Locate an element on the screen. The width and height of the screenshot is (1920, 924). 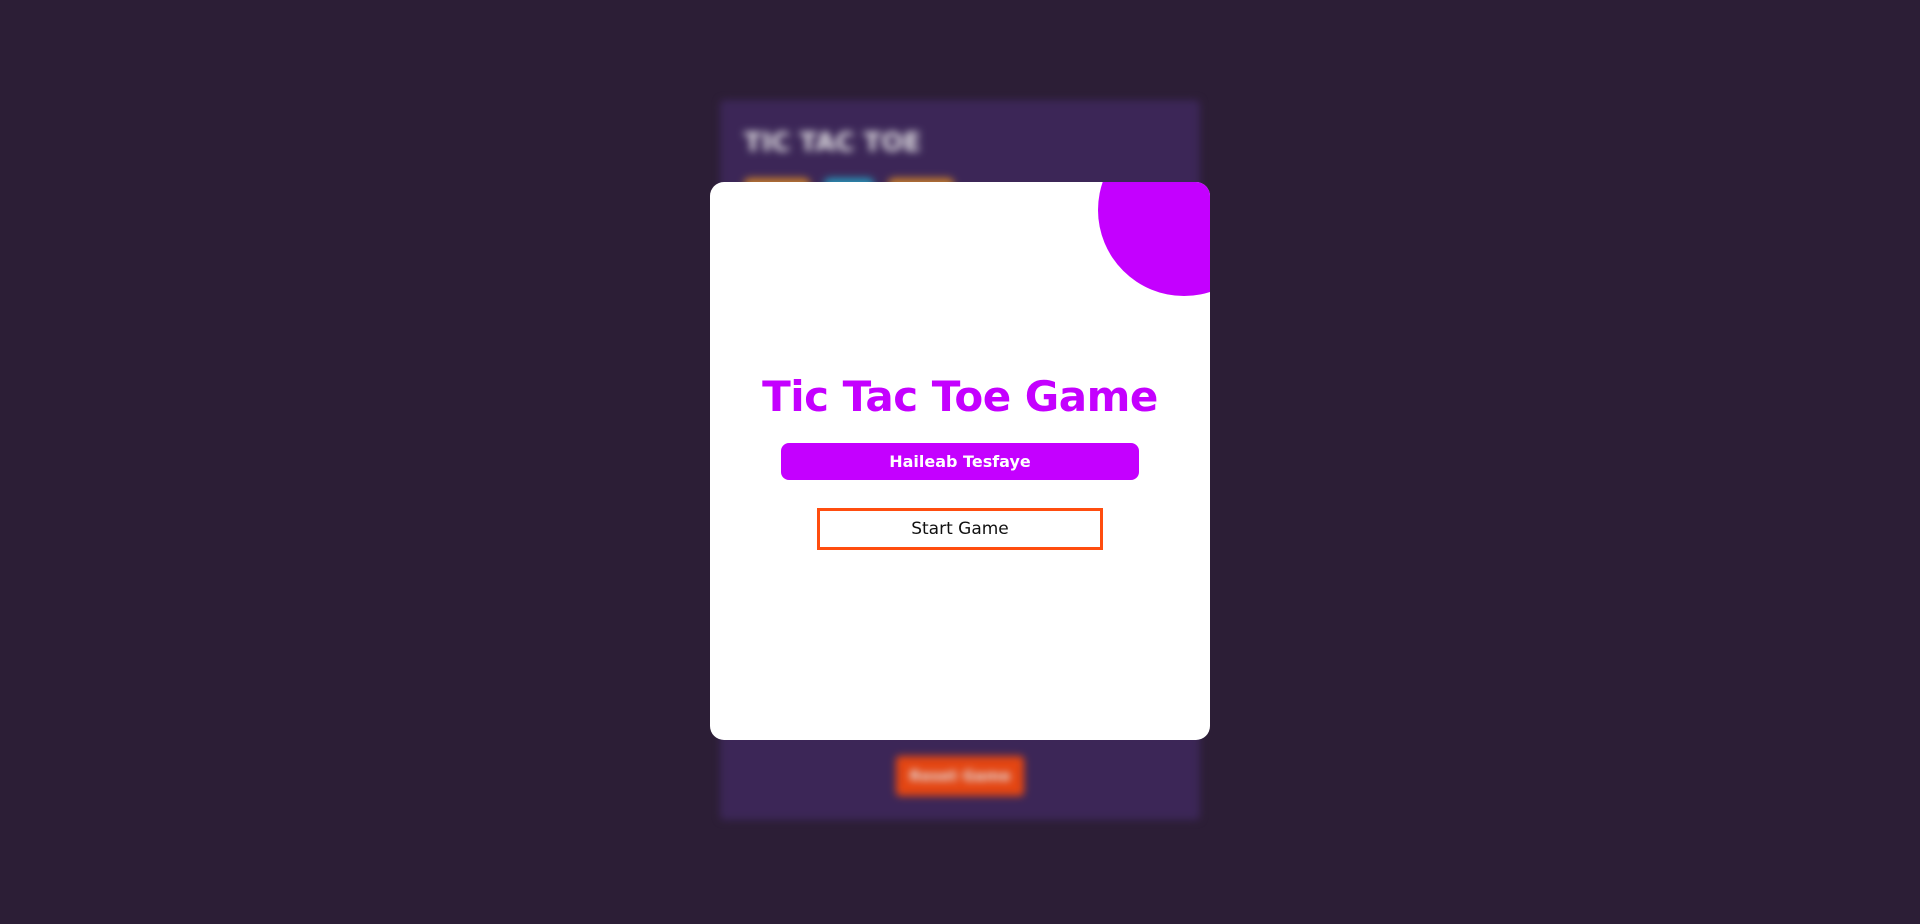
decorative-corner-circle is located at coordinates (1154, 239).